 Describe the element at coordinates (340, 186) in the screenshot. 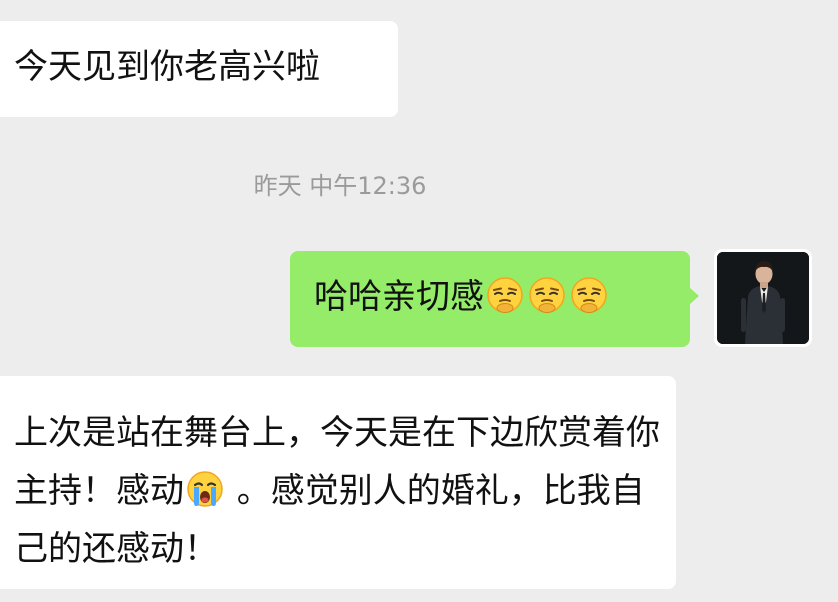

I see `timestamp: 昨天 中午12:36` at that location.